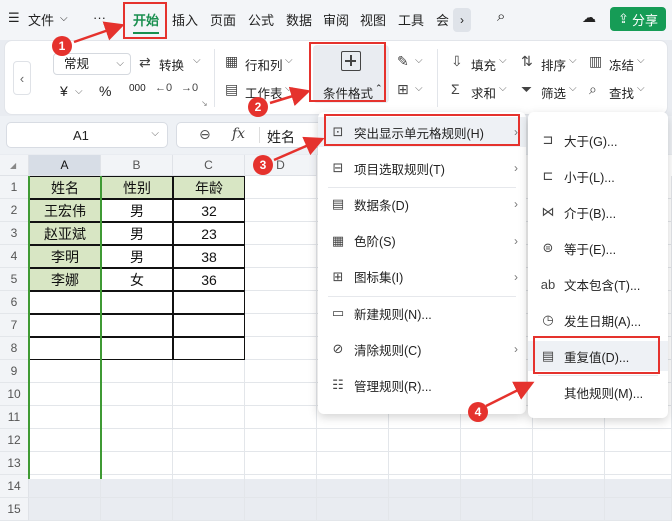  What do you see at coordinates (14, 509) in the screenshot?
I see `row-header-15: 15` at bounding box center [14, 509].